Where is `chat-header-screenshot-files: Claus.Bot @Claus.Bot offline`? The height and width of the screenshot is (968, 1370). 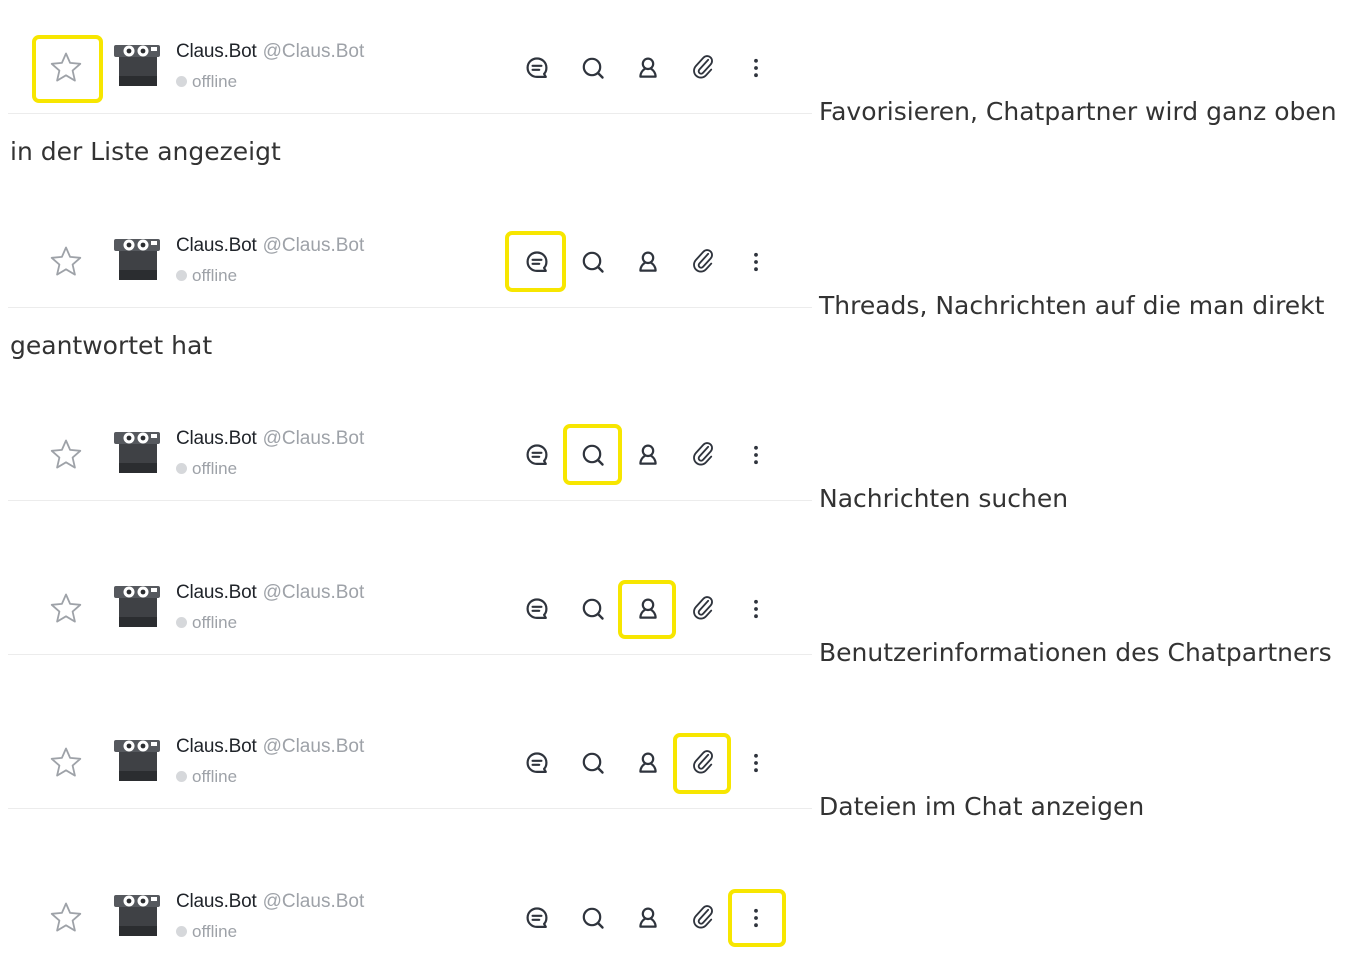 chat-header-screenshot-files: Claus.Bot @Claus.Bot offline is located at coordinates (406, 763).